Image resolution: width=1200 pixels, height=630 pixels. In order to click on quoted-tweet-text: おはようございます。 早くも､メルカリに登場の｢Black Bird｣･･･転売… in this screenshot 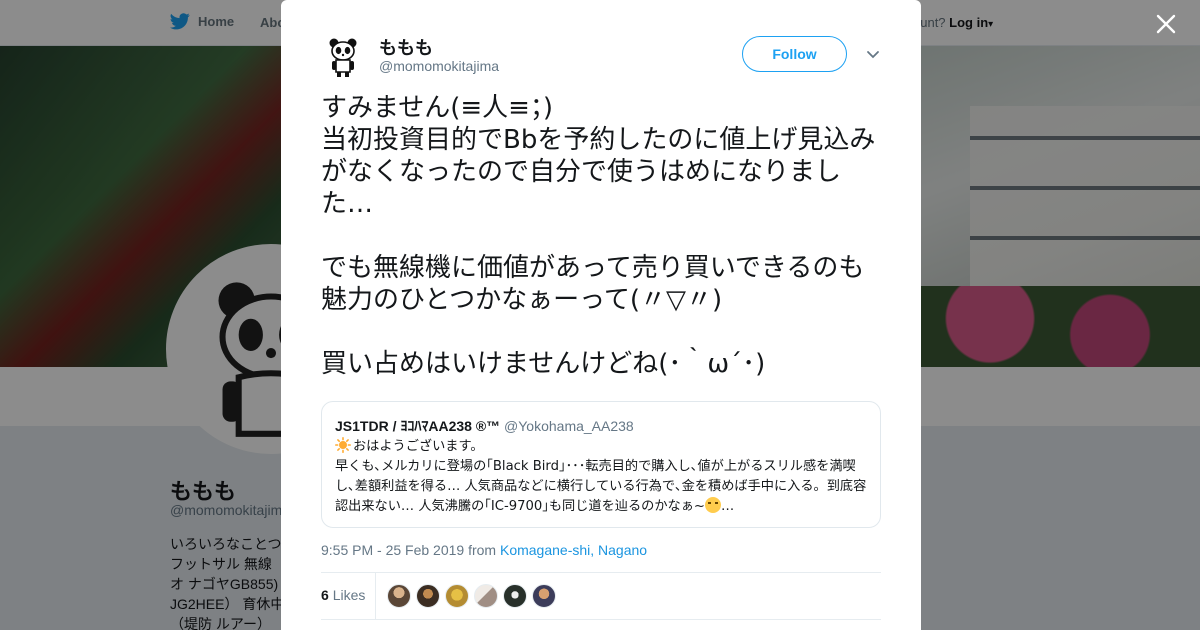, I will do `click(602, 477)`.